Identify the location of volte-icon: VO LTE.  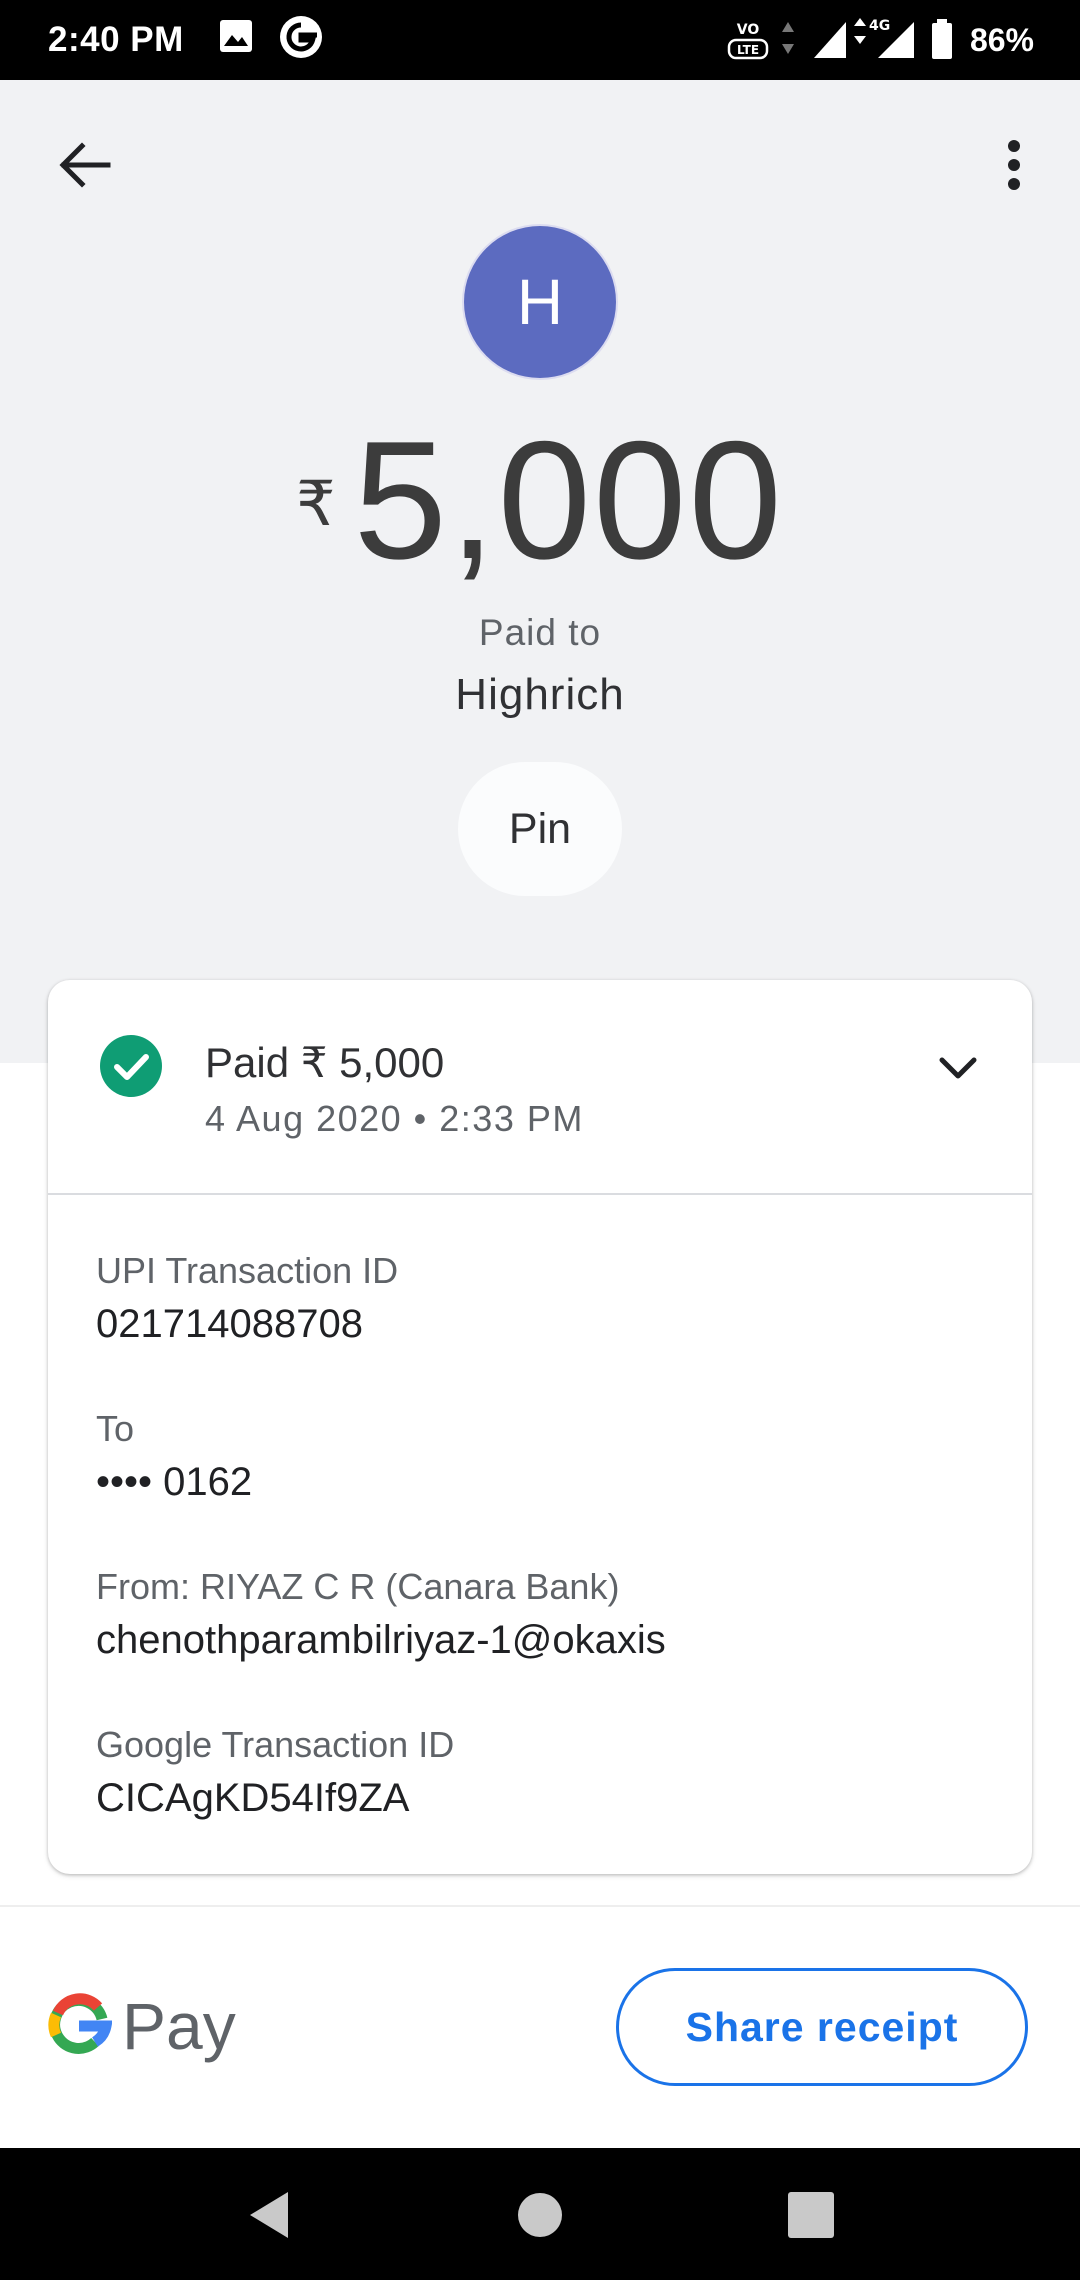
(748, 42).